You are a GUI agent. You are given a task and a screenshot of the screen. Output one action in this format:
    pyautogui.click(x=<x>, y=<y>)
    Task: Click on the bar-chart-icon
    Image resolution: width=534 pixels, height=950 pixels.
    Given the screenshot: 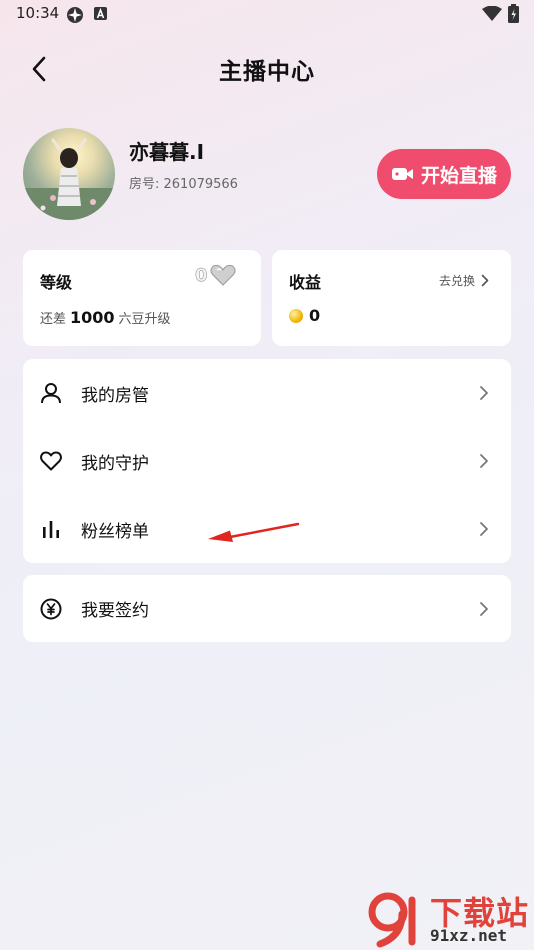 What is the action you would take?
    pyautogui.click(x=51, y=529)
    